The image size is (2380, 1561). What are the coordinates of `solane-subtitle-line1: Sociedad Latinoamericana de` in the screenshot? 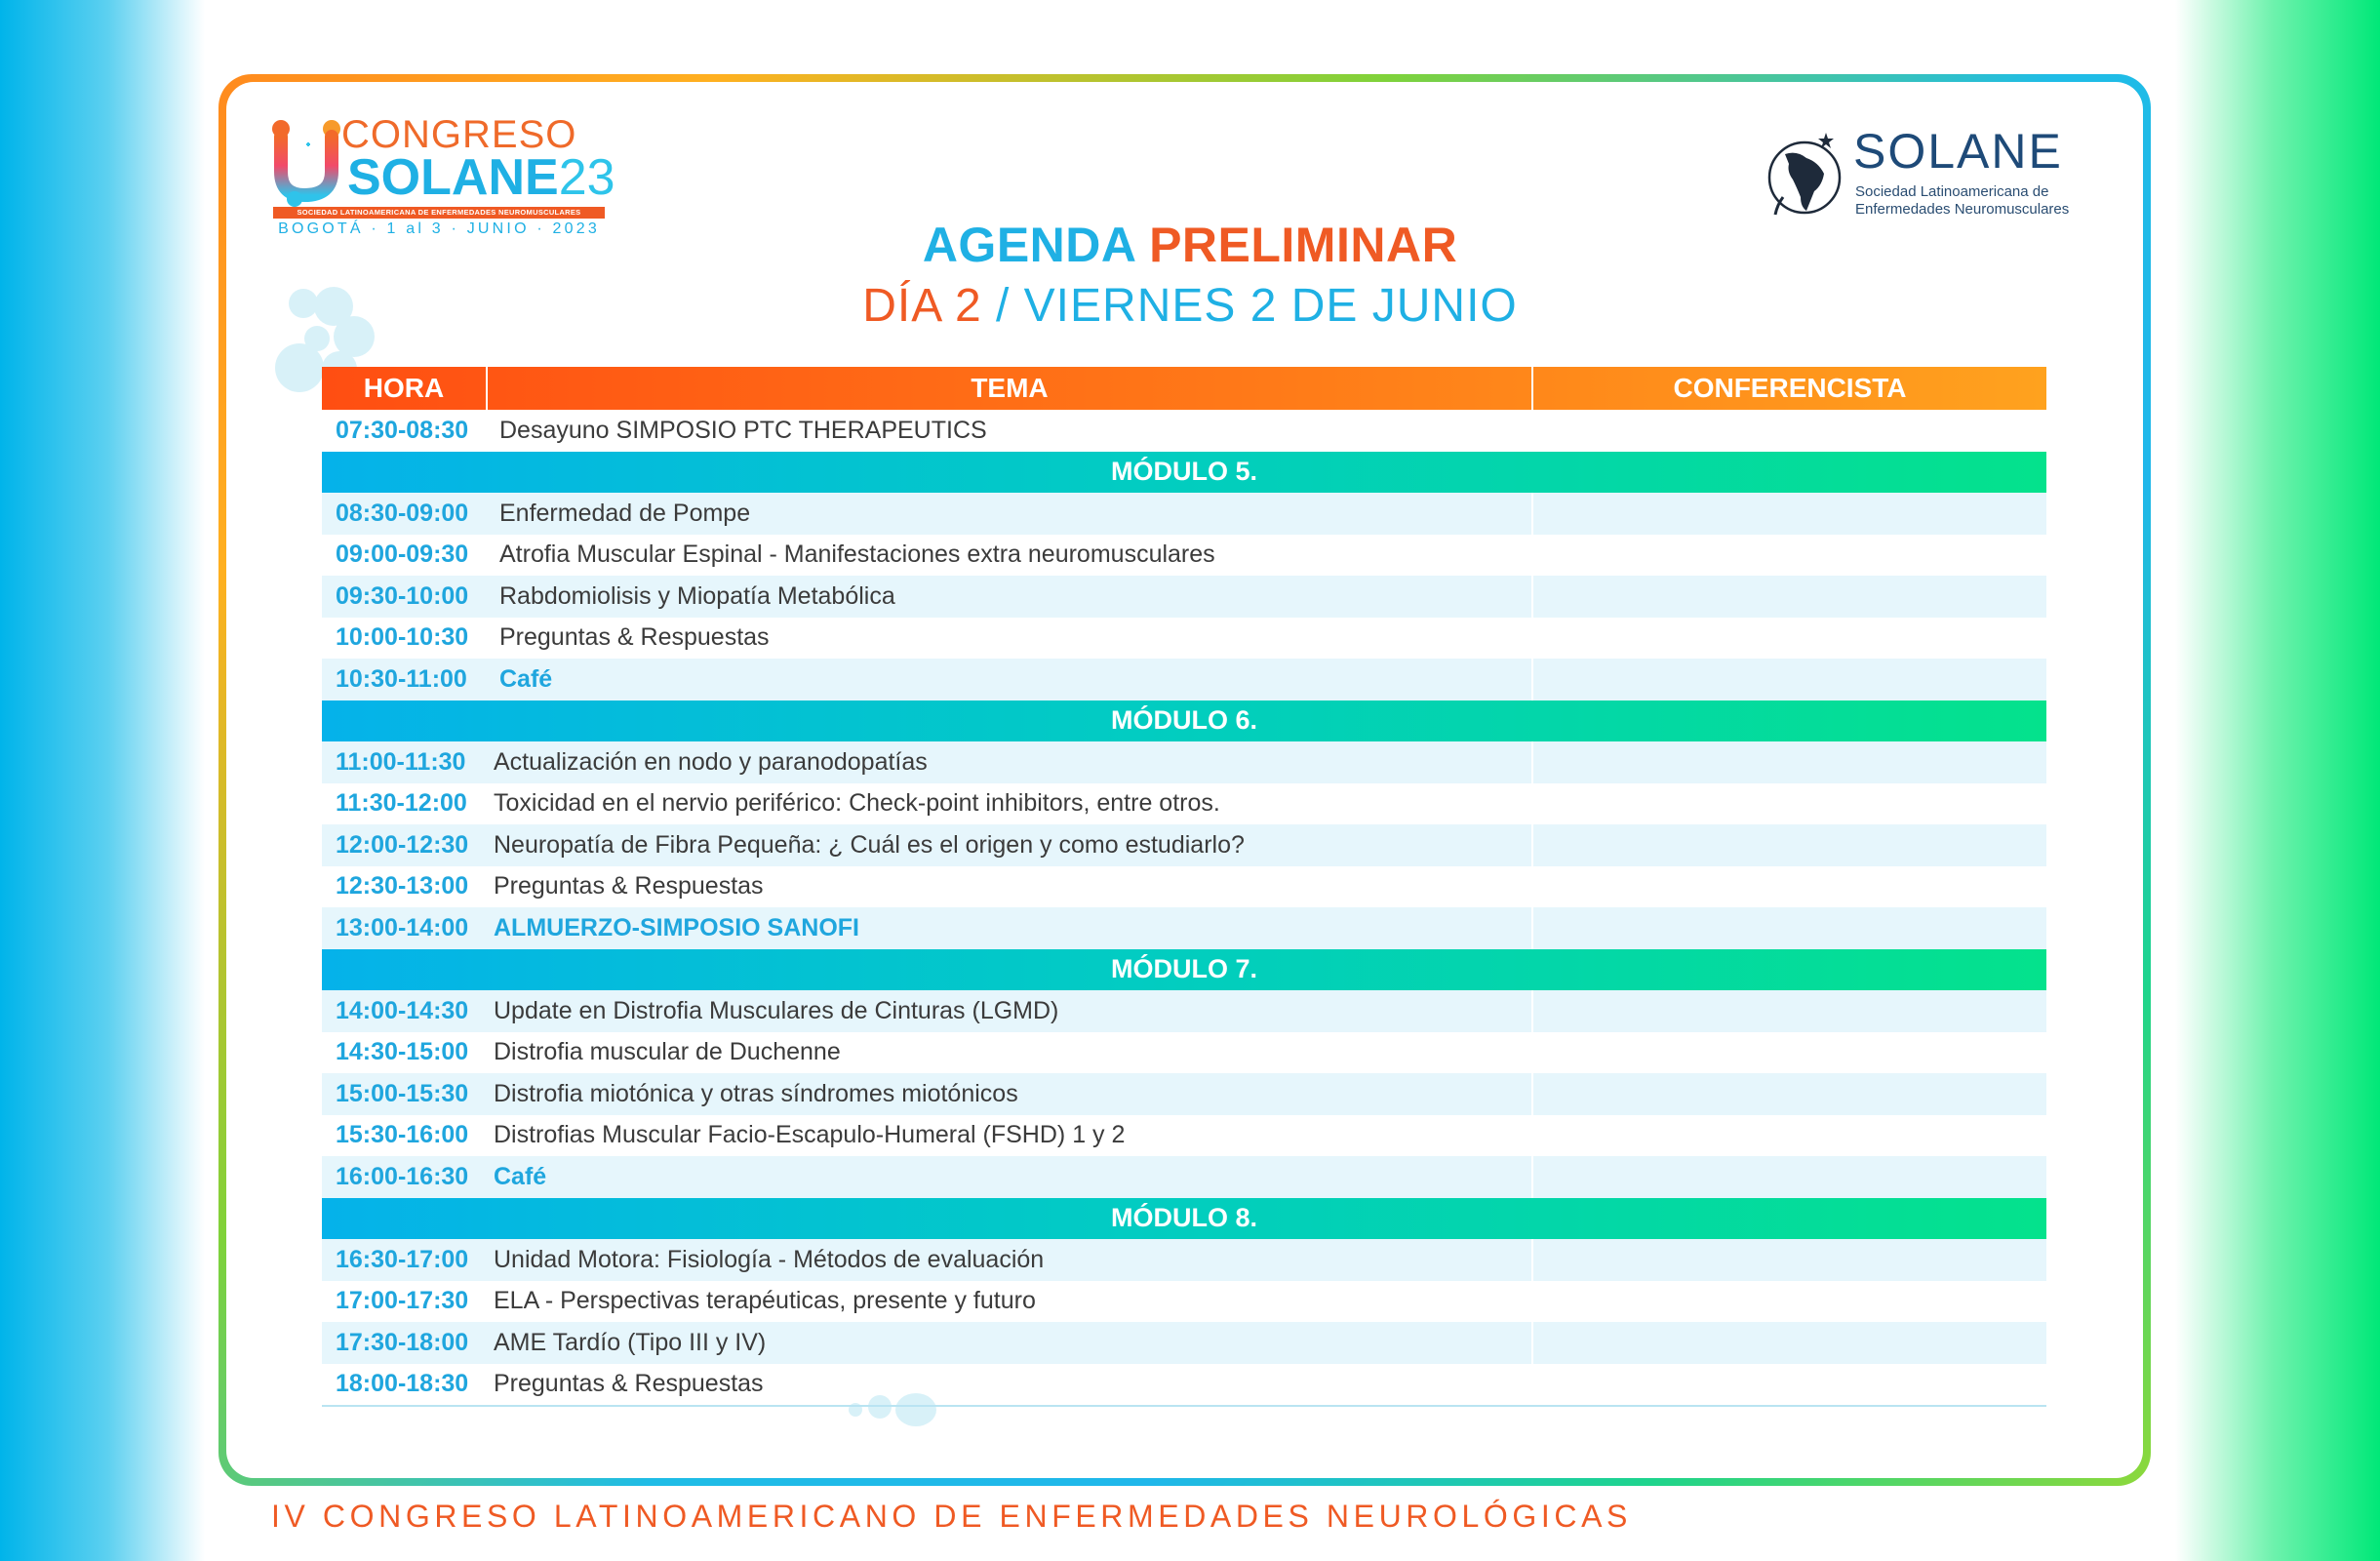 It's located at (1952, 191).